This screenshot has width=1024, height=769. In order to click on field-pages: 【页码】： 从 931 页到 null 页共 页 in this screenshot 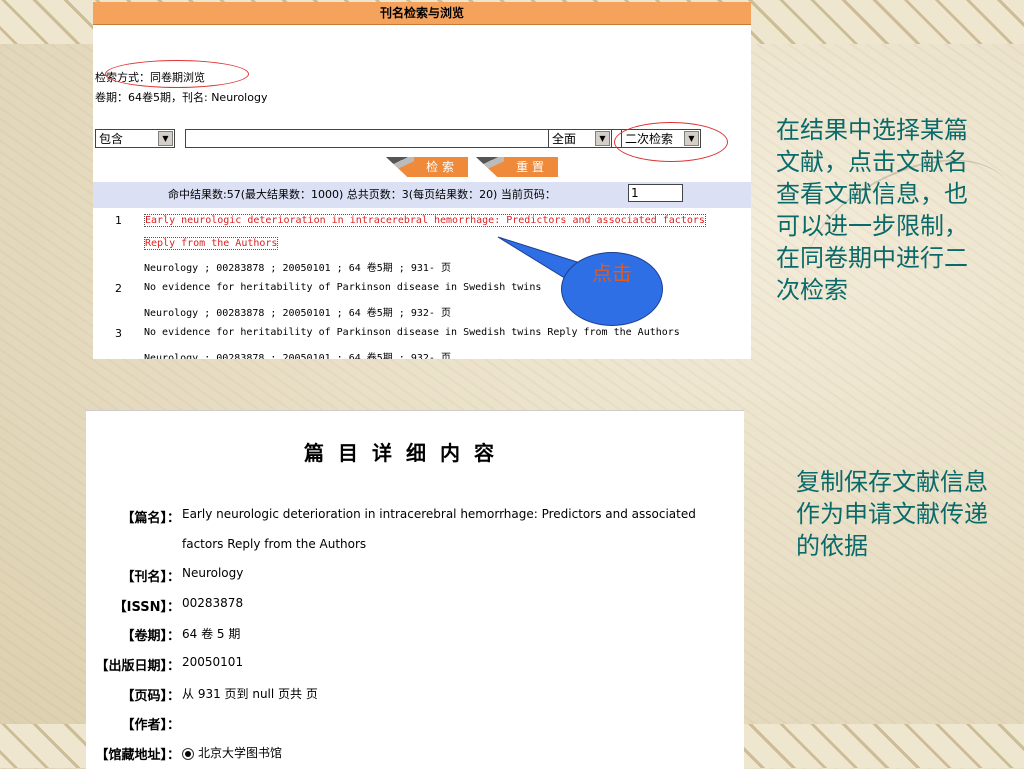, I will do `click(415, 696)`.